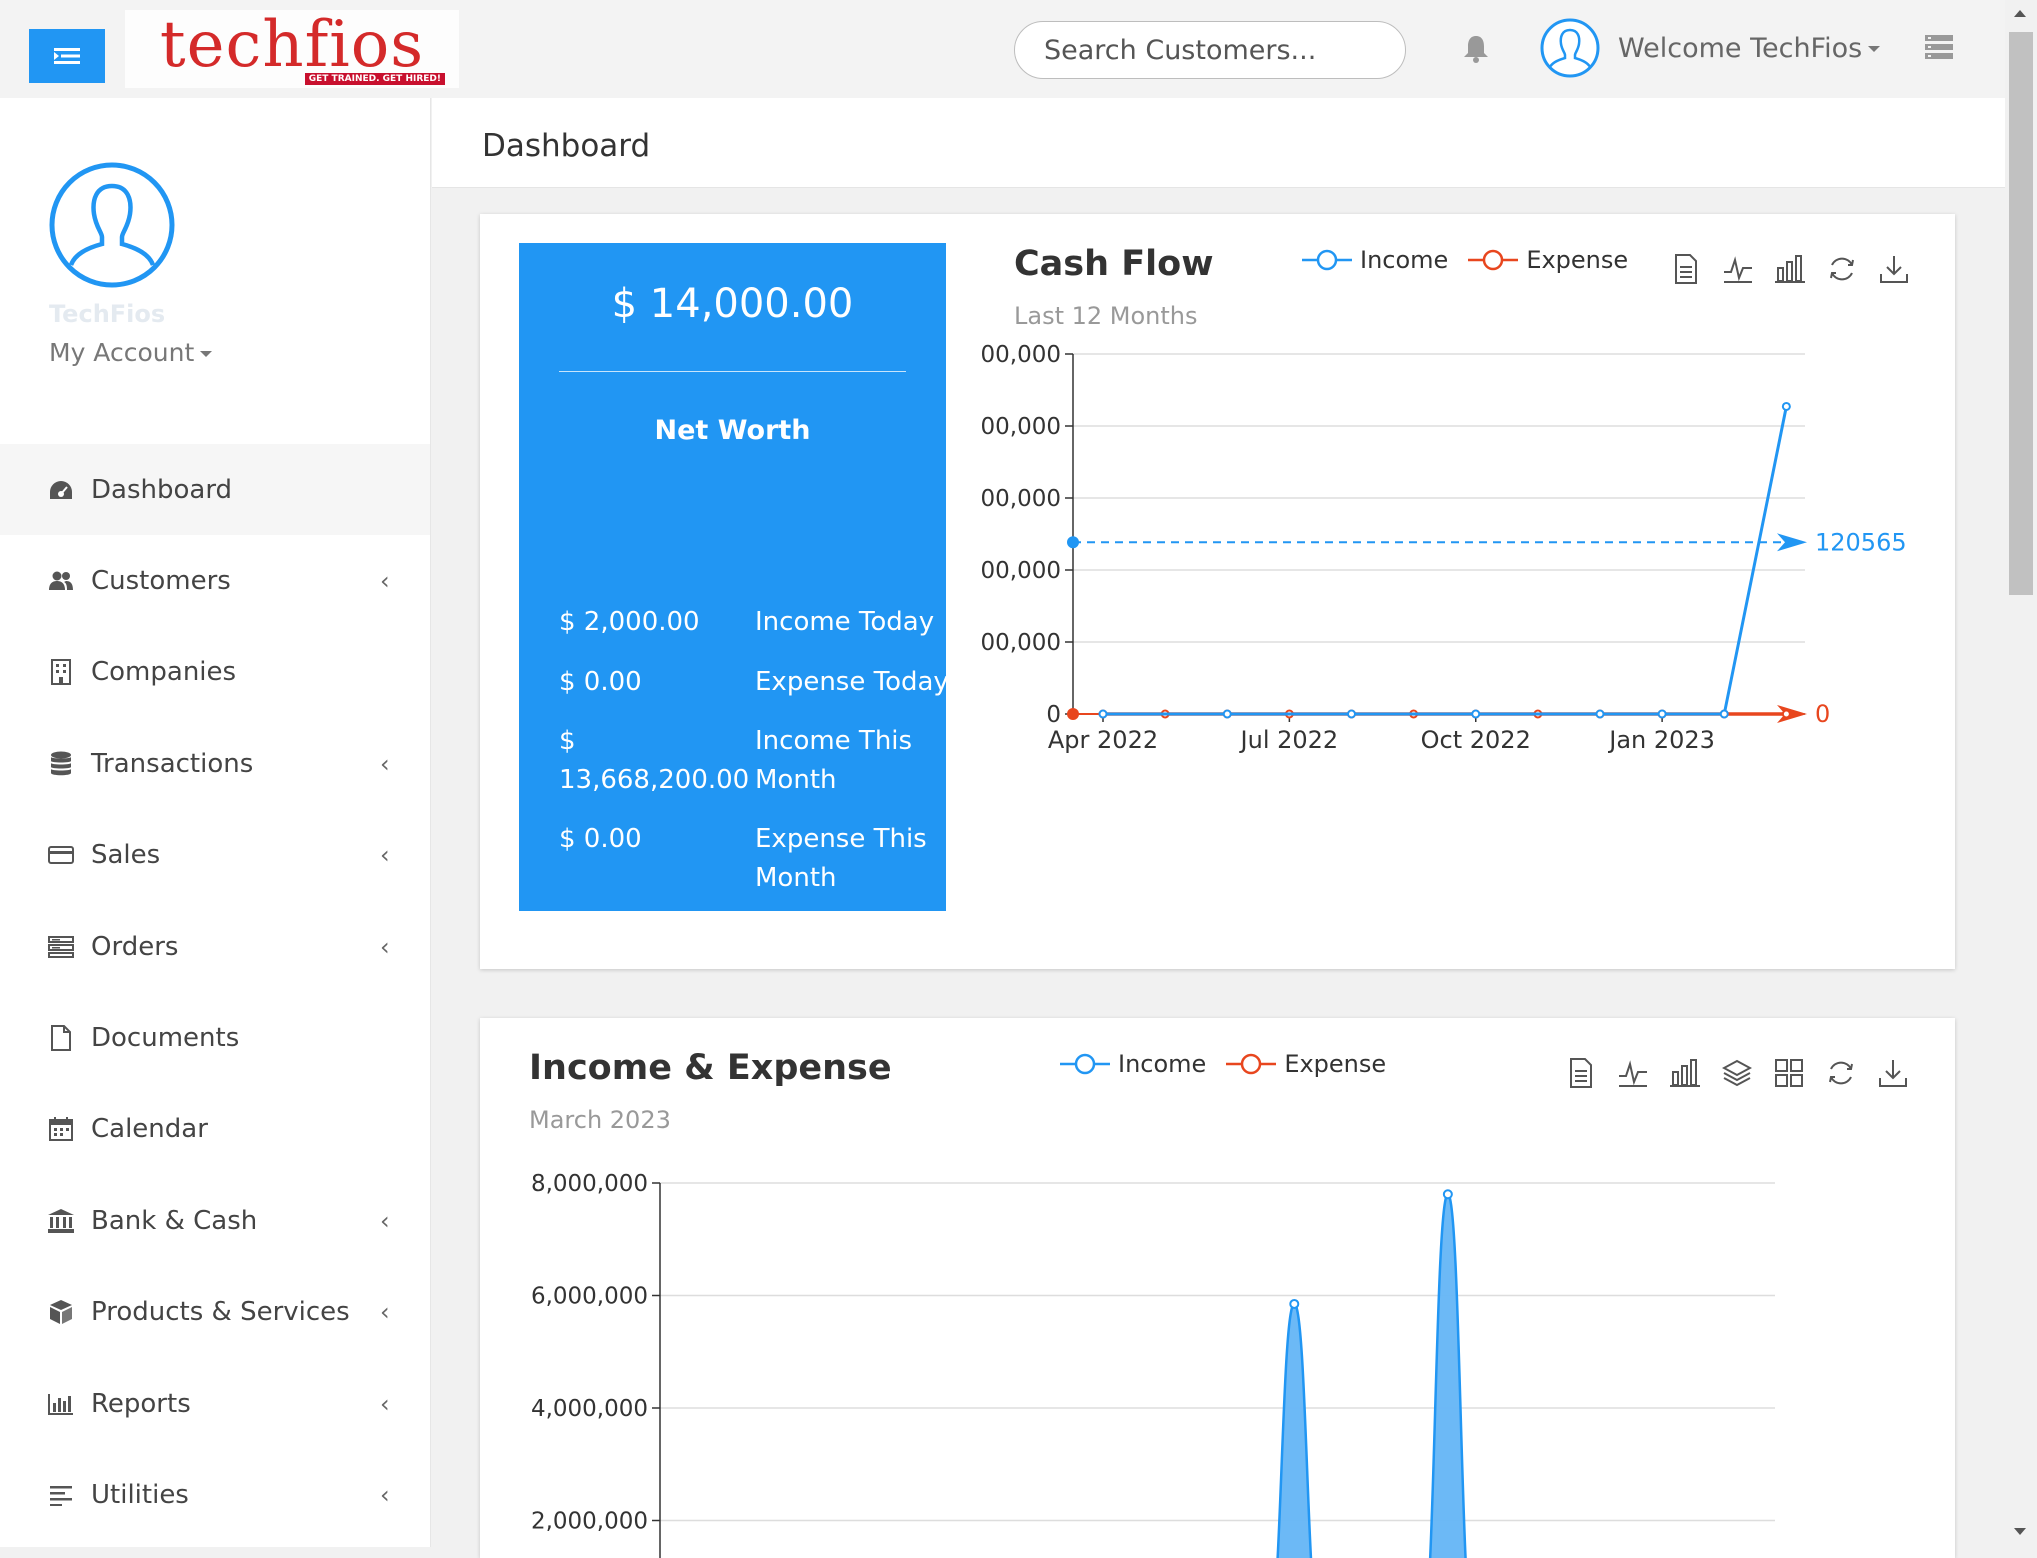  Describe the element at coordinates (1114, 264) in the screenshot. I see `cash-flow-title: Cash Flow` at that location.